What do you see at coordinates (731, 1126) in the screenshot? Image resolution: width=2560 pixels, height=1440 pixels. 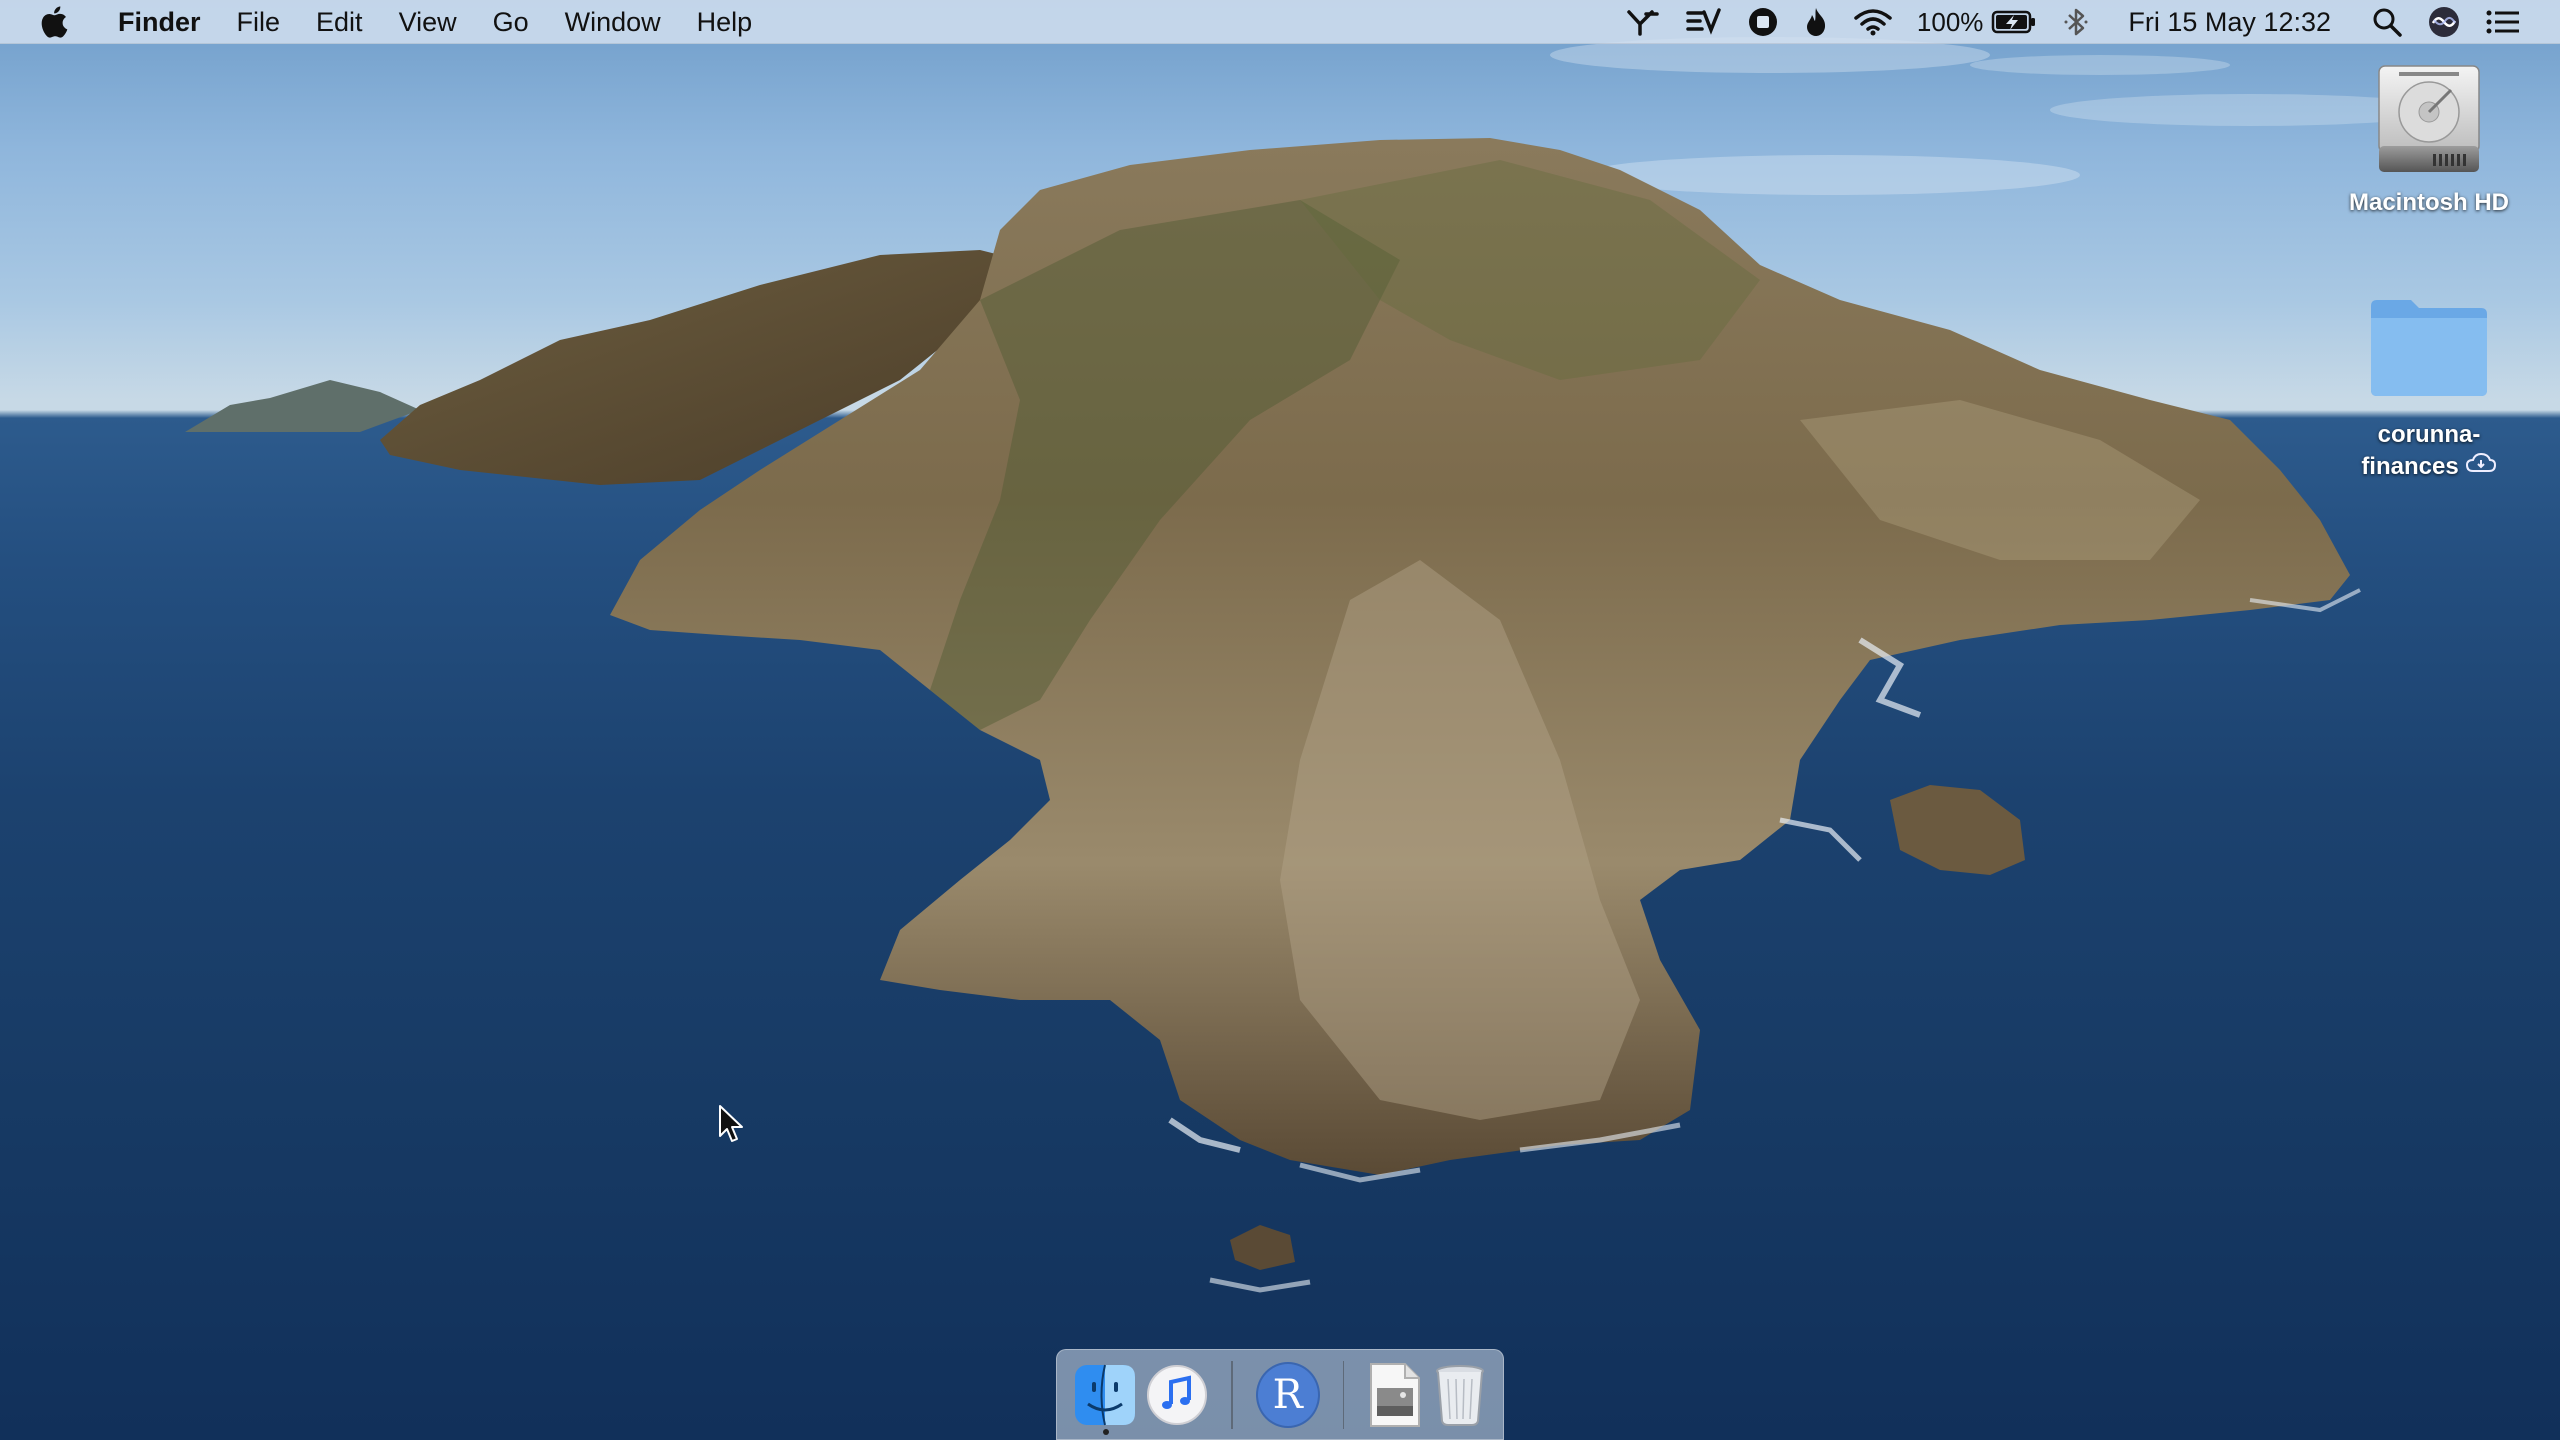 I see `mouse-cursor-icon` at bounding box center [731, 1126].